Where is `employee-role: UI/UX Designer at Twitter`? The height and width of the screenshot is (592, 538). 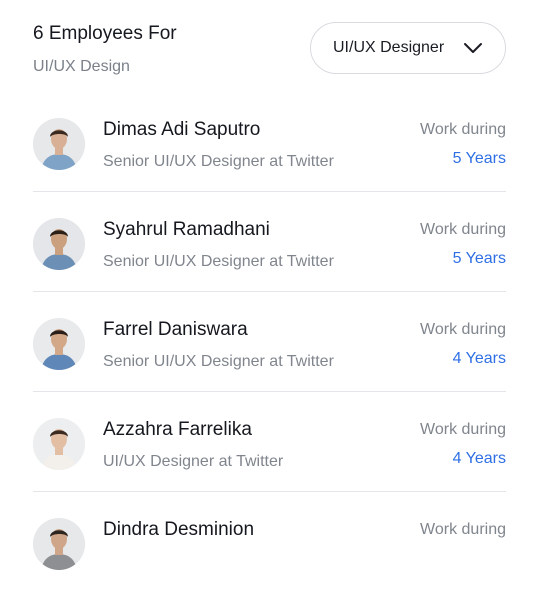 employee-role: UI/UX Designer at Twitter is located at coordinates (193, 461).